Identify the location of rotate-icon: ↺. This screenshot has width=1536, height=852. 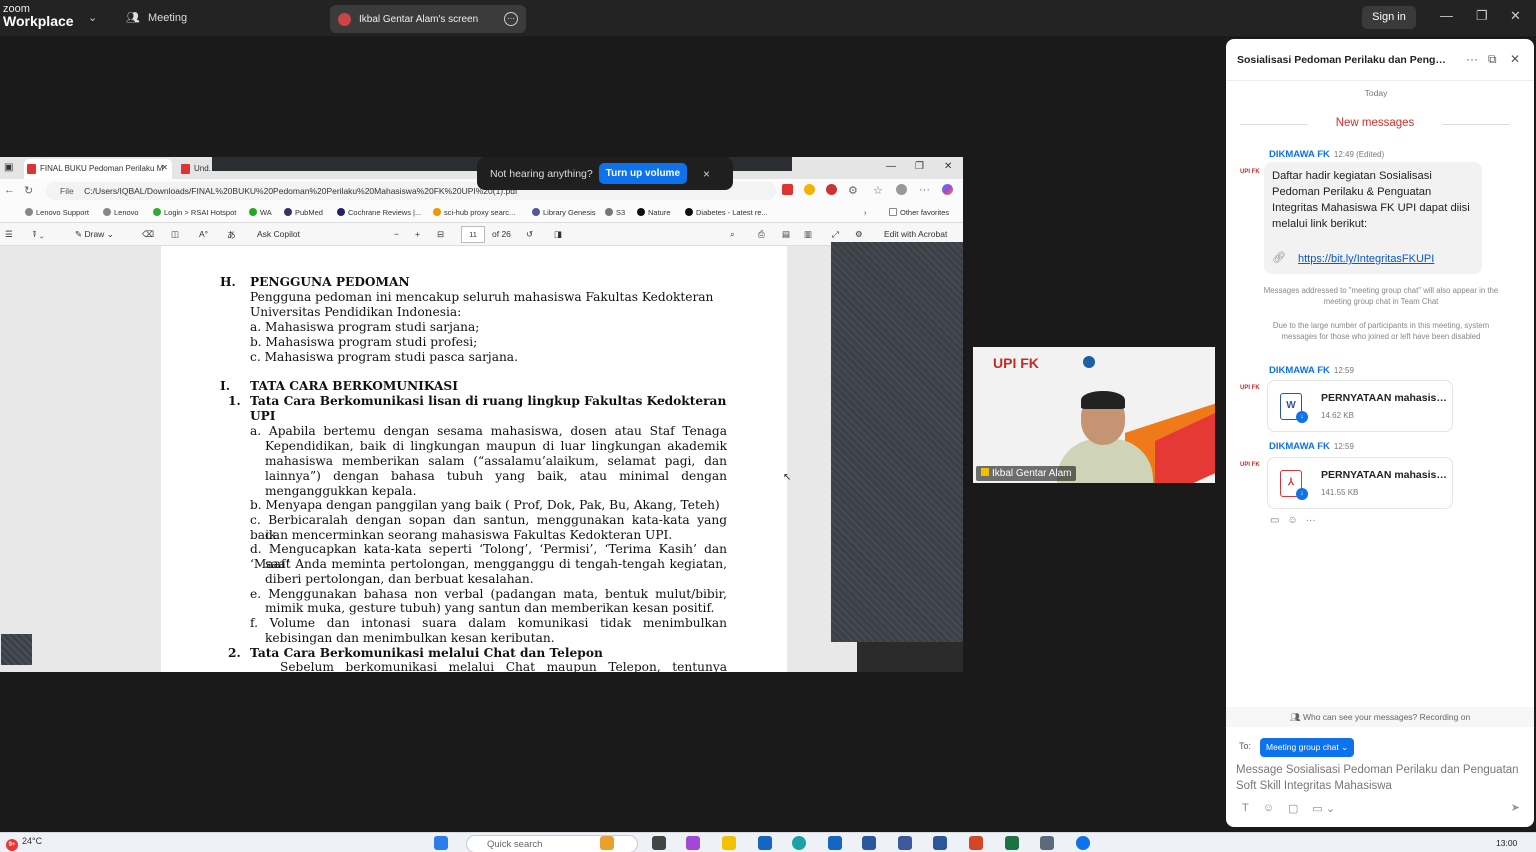
(529, 234).